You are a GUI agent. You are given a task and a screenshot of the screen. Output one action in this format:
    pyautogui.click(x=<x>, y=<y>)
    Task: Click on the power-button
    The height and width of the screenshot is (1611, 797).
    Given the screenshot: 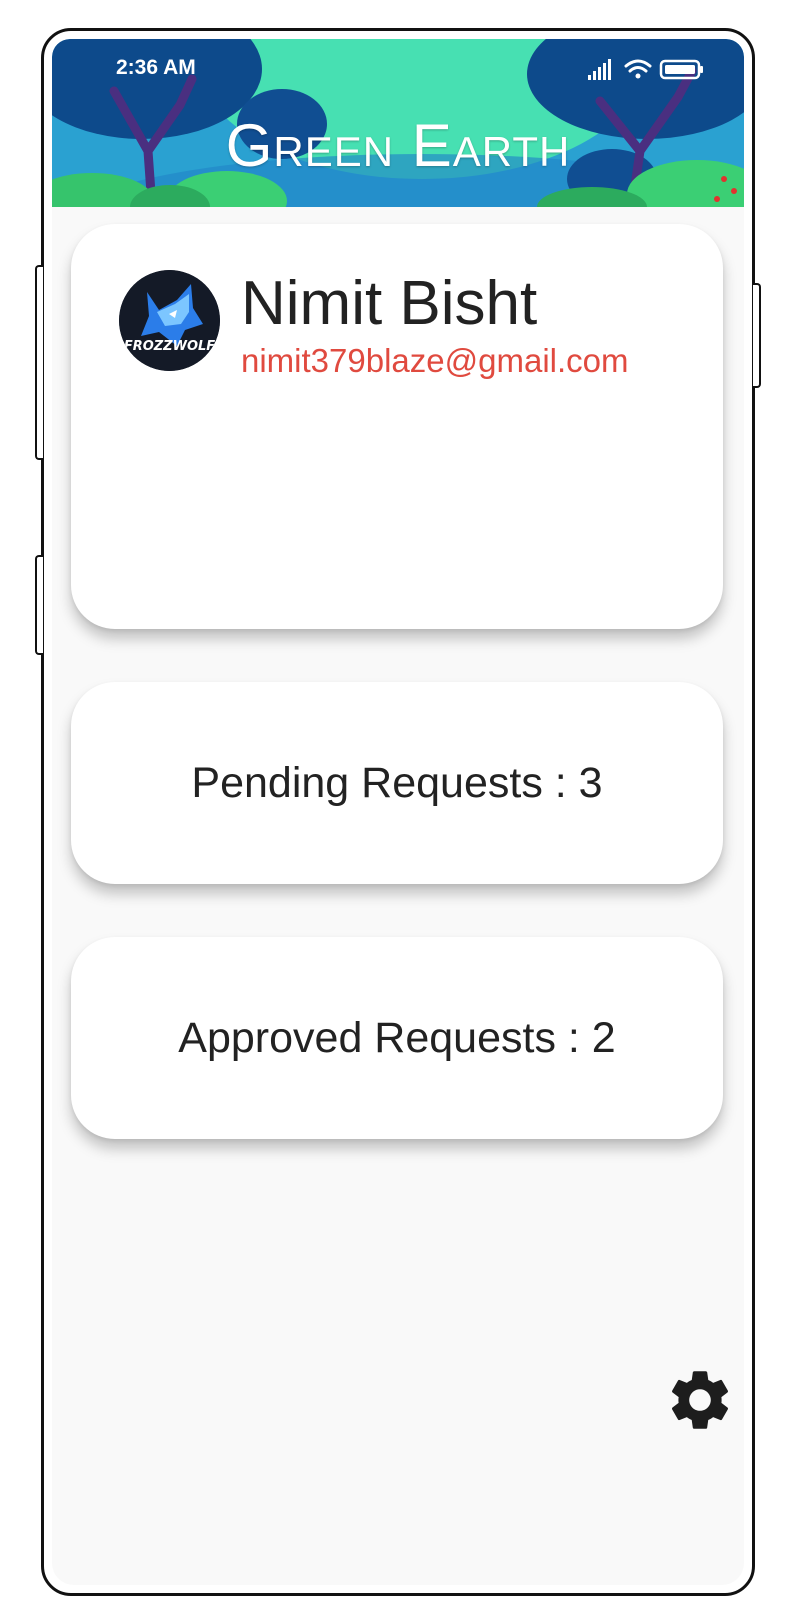 What is the action you would take?
    pyautogui.click(x=757, y=335)
    